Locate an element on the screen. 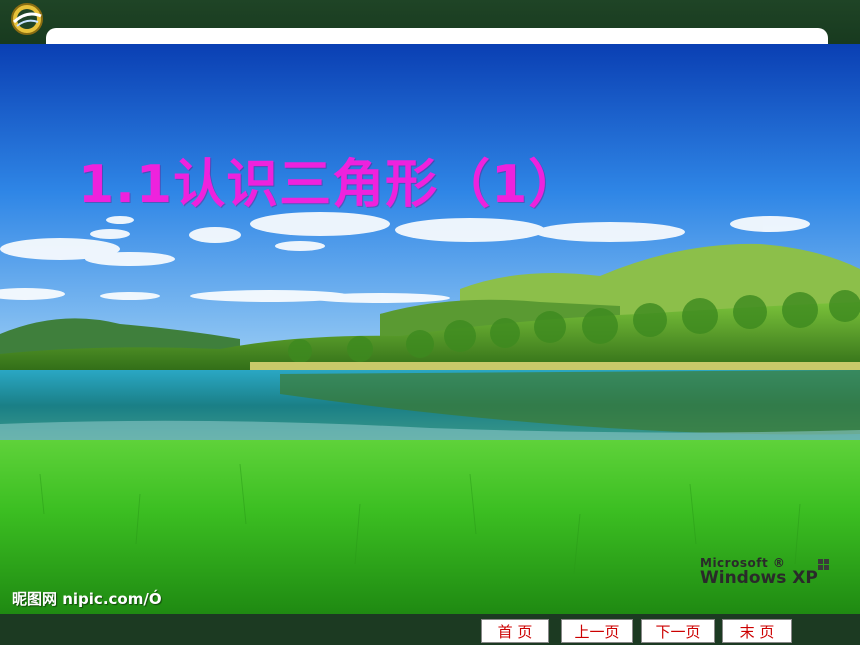 This screenshot has width=860, height=645. first-page-button: 首 页 is located at coordinates (515, 631).